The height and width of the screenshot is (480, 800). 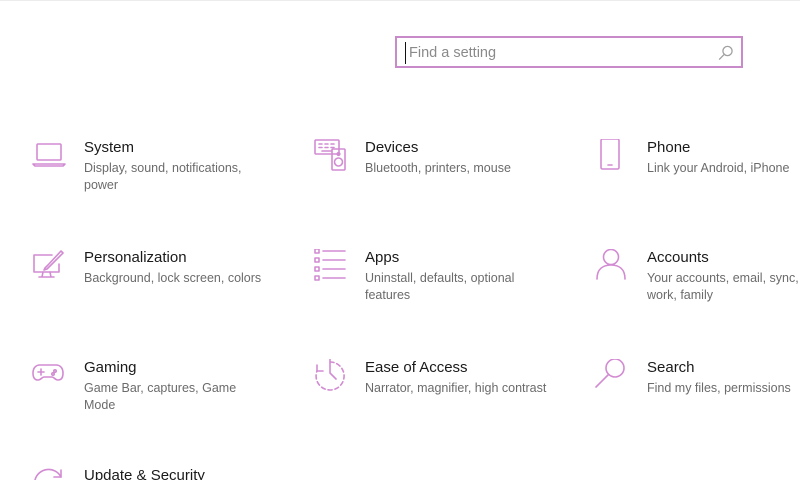 I want to click on tile-description: Link your Android, iPhone, so click(x=718, y=168).